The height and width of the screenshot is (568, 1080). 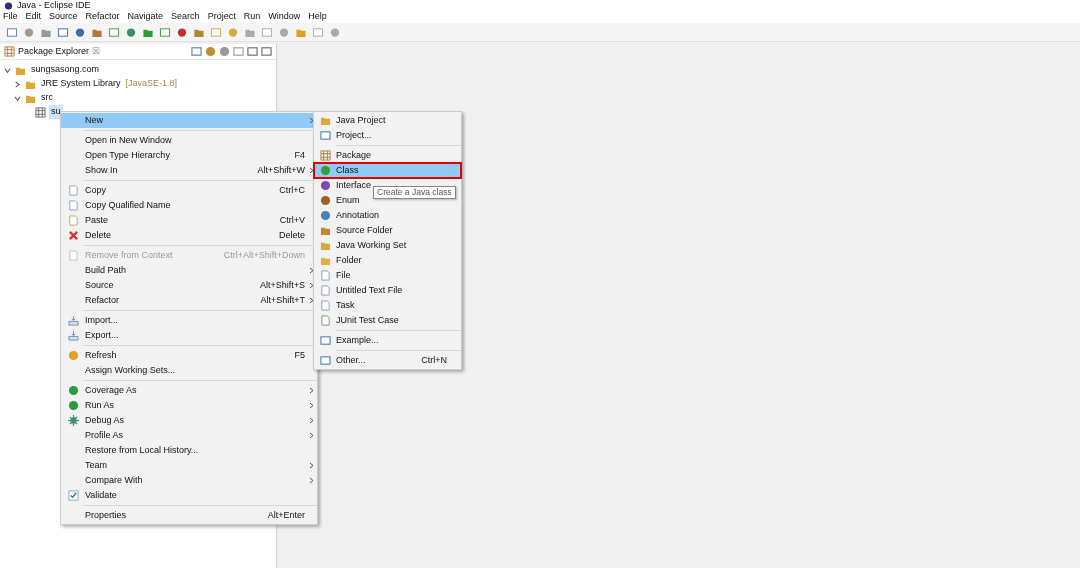 I want to click on enum-icon, so click(x=325, y=200).